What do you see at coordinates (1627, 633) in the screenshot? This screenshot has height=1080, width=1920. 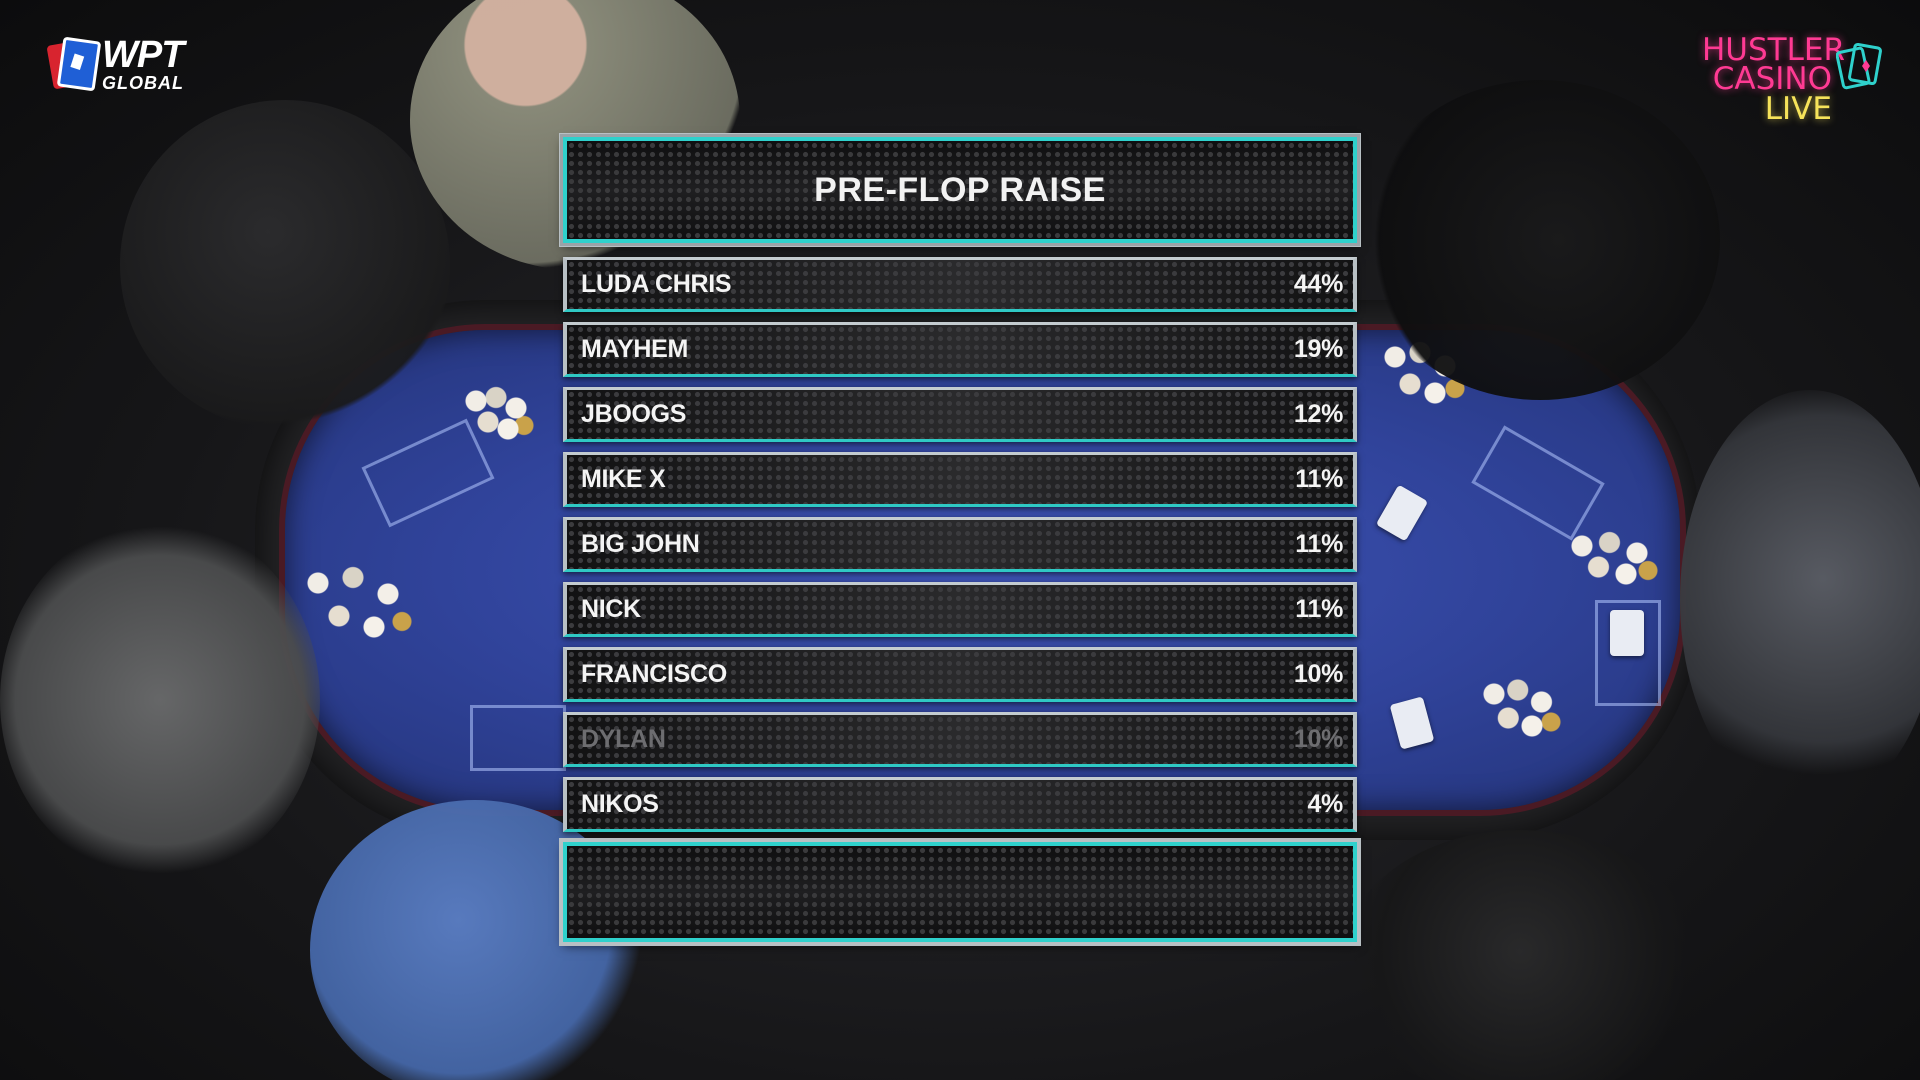 I see `playing-card` at bounding box center [1627, 633].